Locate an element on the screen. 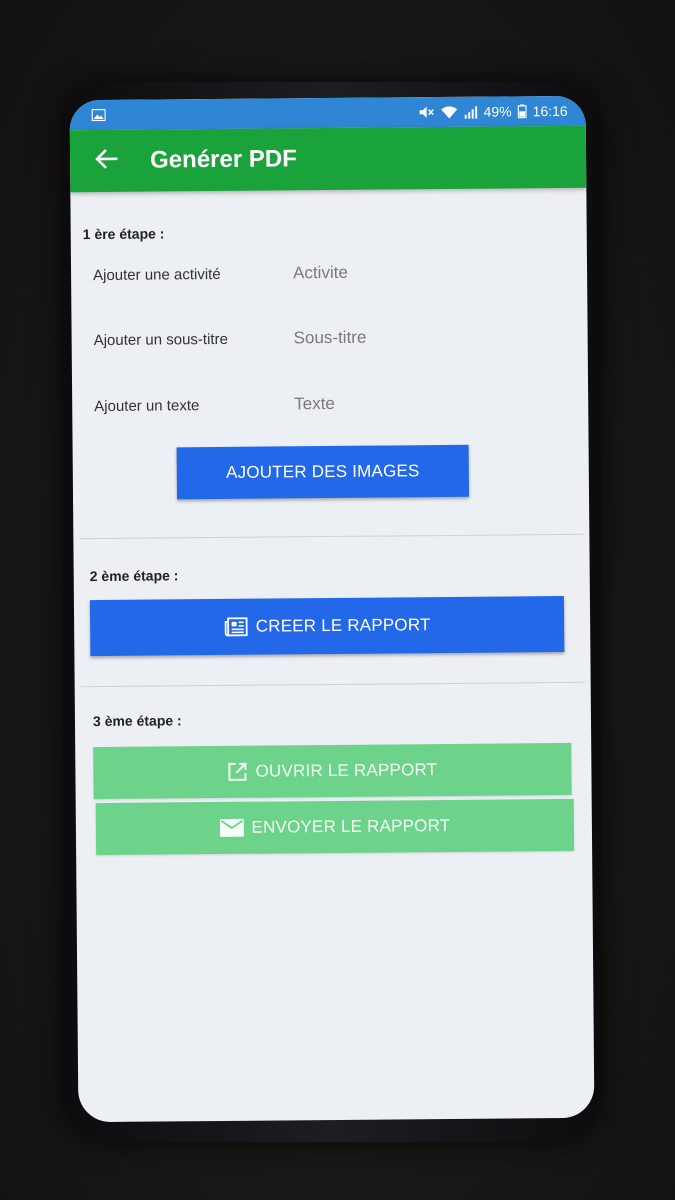 The image size is (675, 1200). status-bar: 49% 16:16 is located at coordinates (327, 113).